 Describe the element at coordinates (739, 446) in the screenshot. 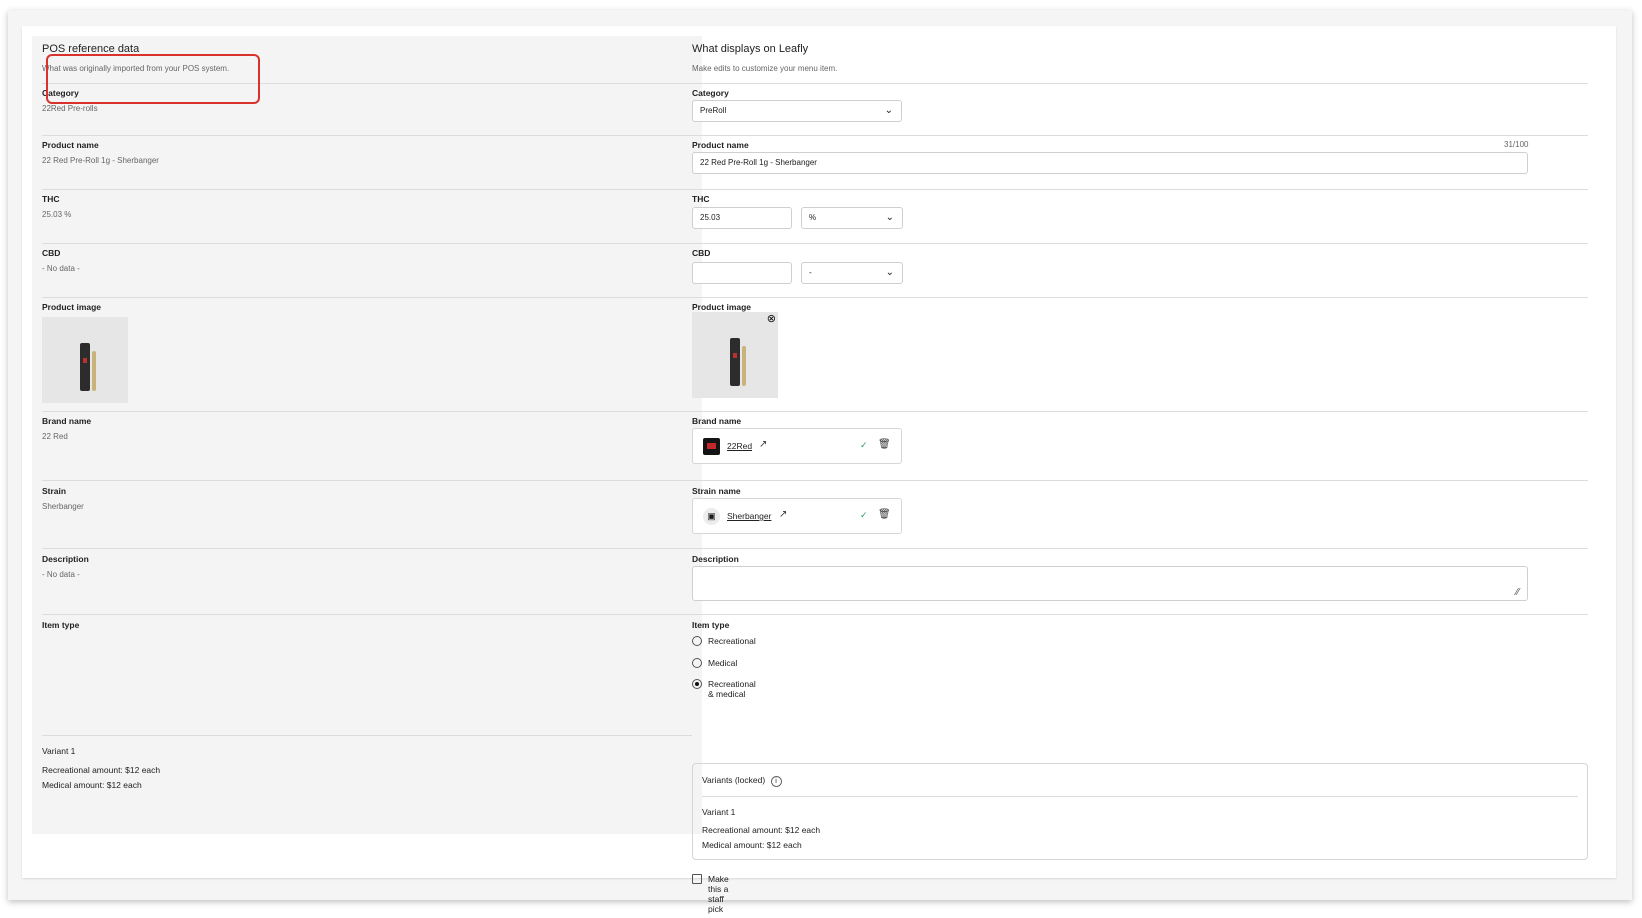

I see `brand-link: 22Red` at that location.